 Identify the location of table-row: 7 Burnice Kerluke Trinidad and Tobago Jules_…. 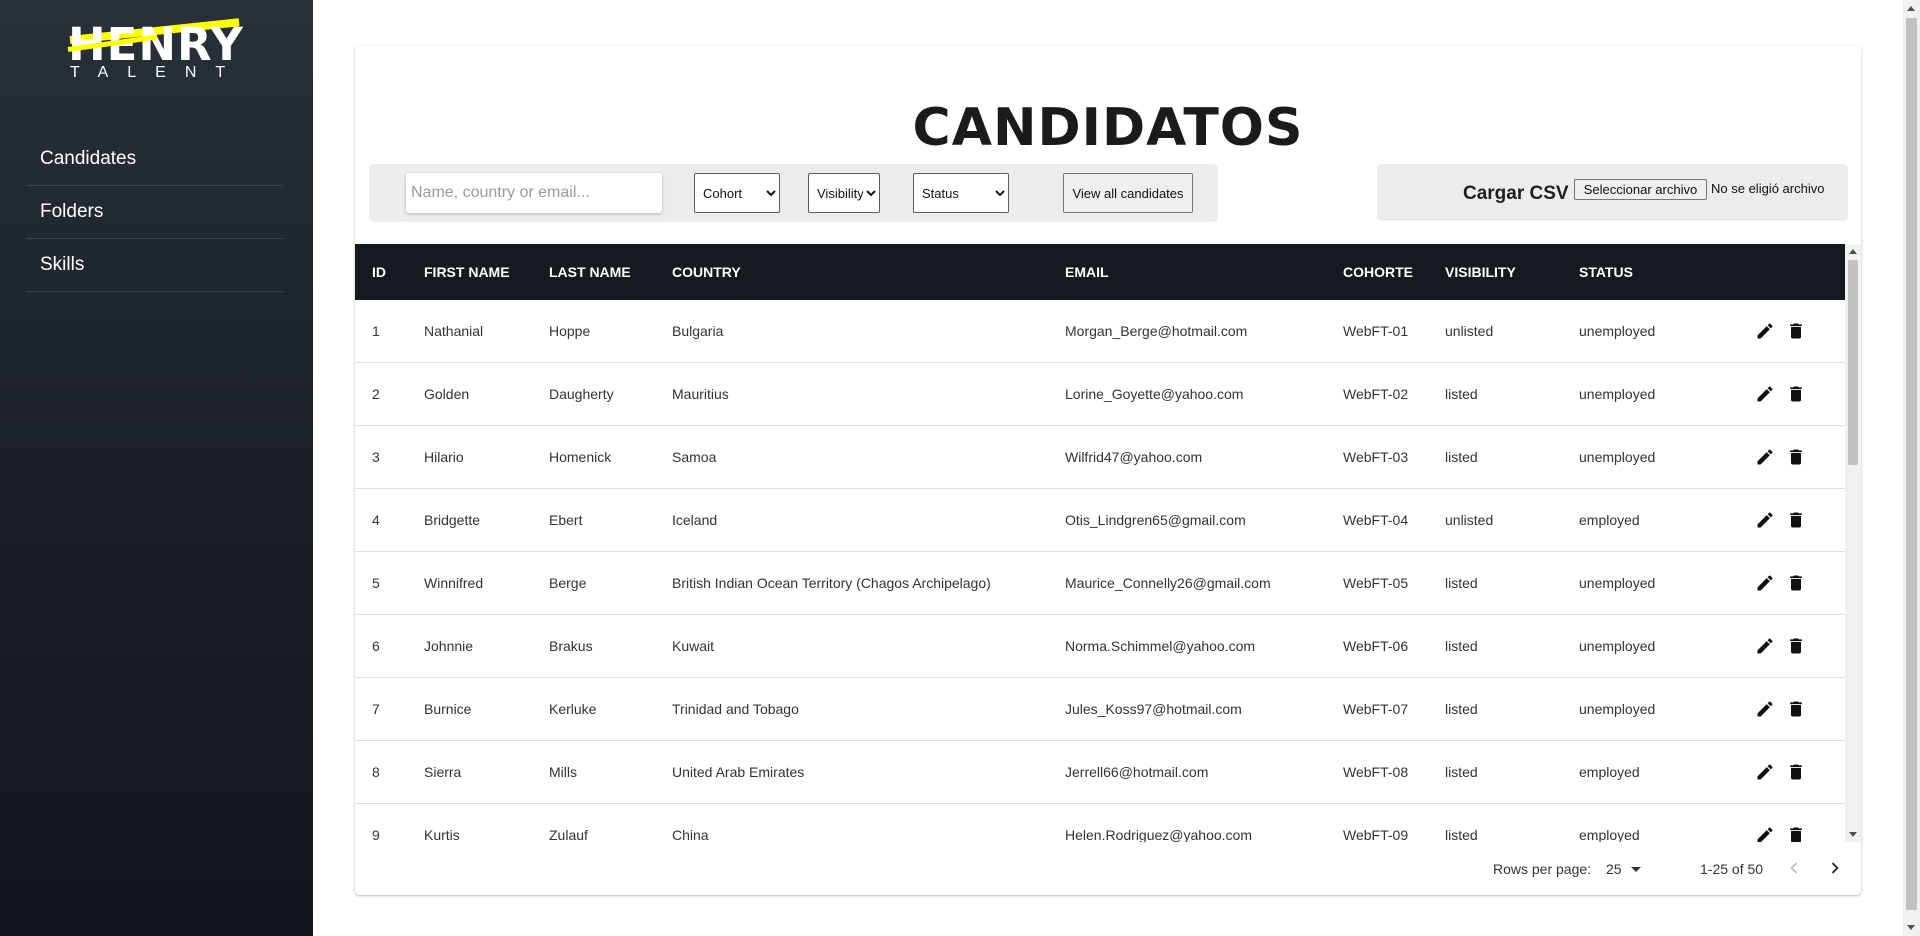
(1100, 709).